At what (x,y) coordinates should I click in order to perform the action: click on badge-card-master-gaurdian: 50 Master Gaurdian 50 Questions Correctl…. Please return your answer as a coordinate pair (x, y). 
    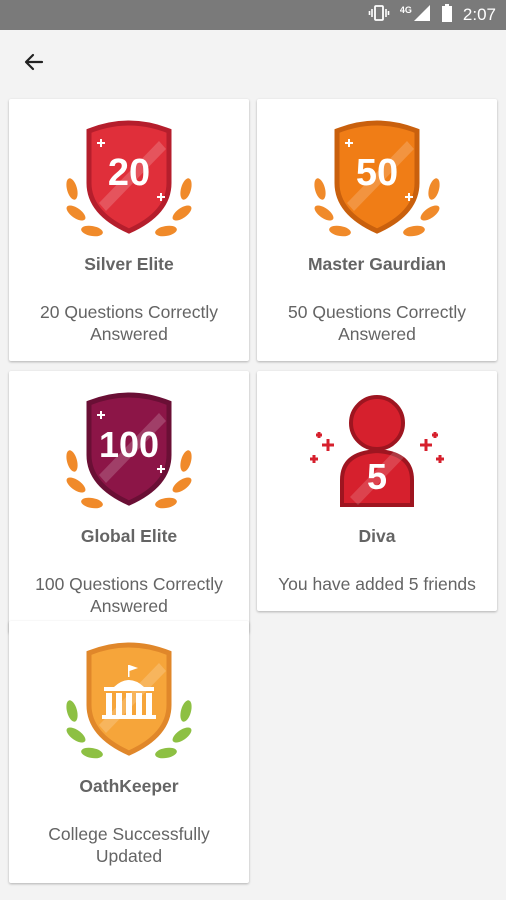
    Looking at the image, I should click on (377, 230).